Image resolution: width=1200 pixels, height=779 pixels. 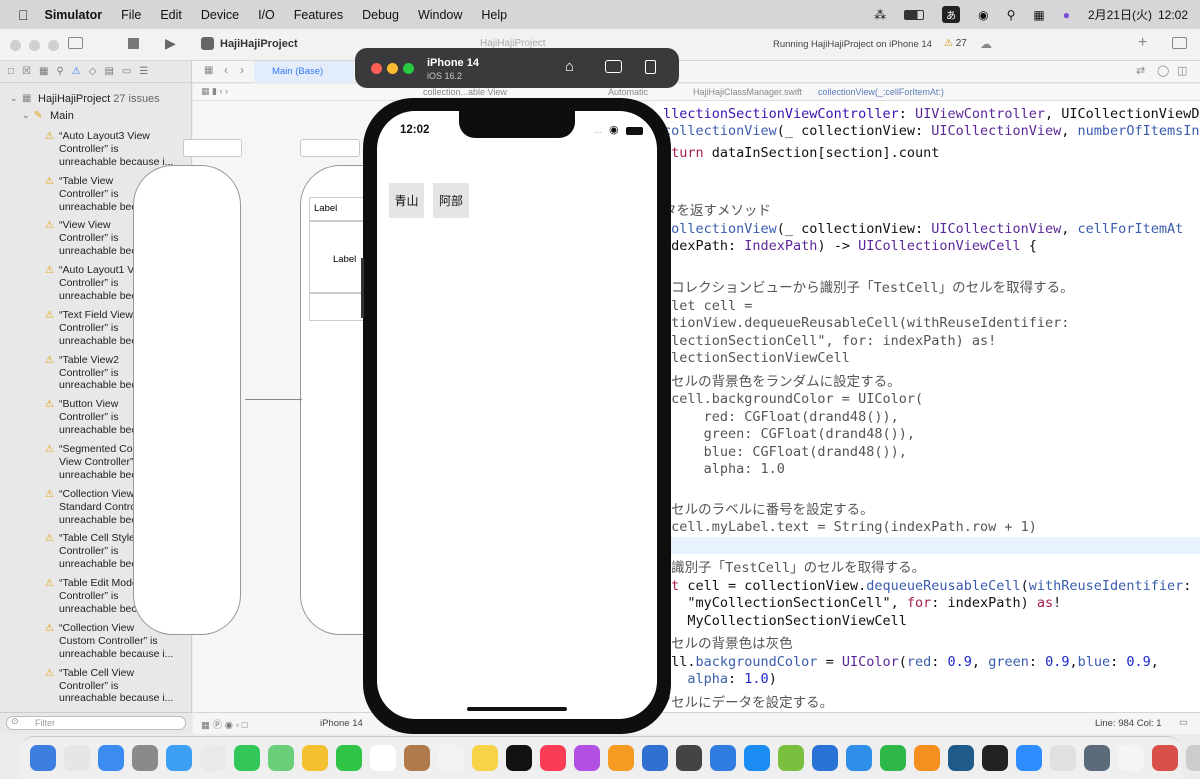 I want to click on symbol-navigator-icon: ▦, so click(x=43, y=71).